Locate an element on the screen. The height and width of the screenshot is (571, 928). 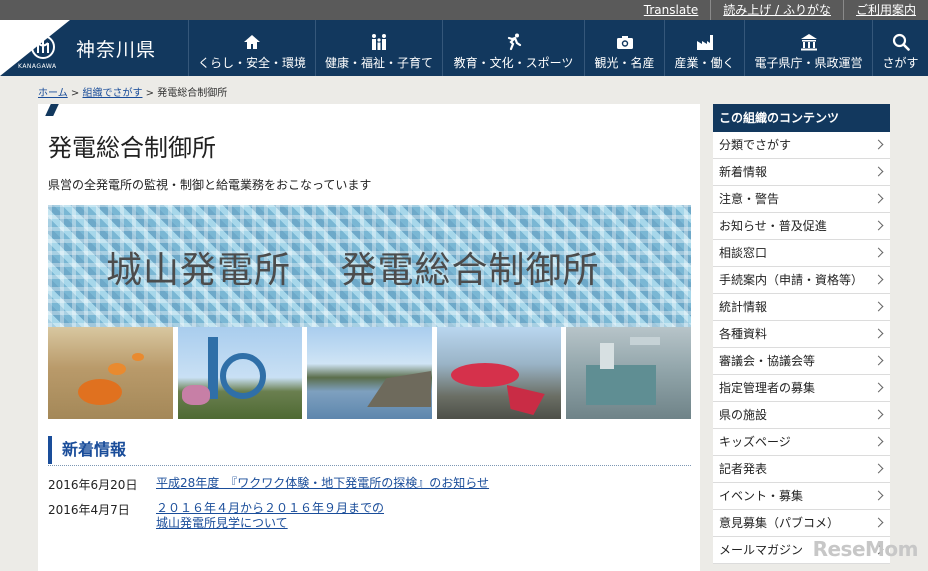
news-section-title: 新着情報 is located at coordinates (369, 450).